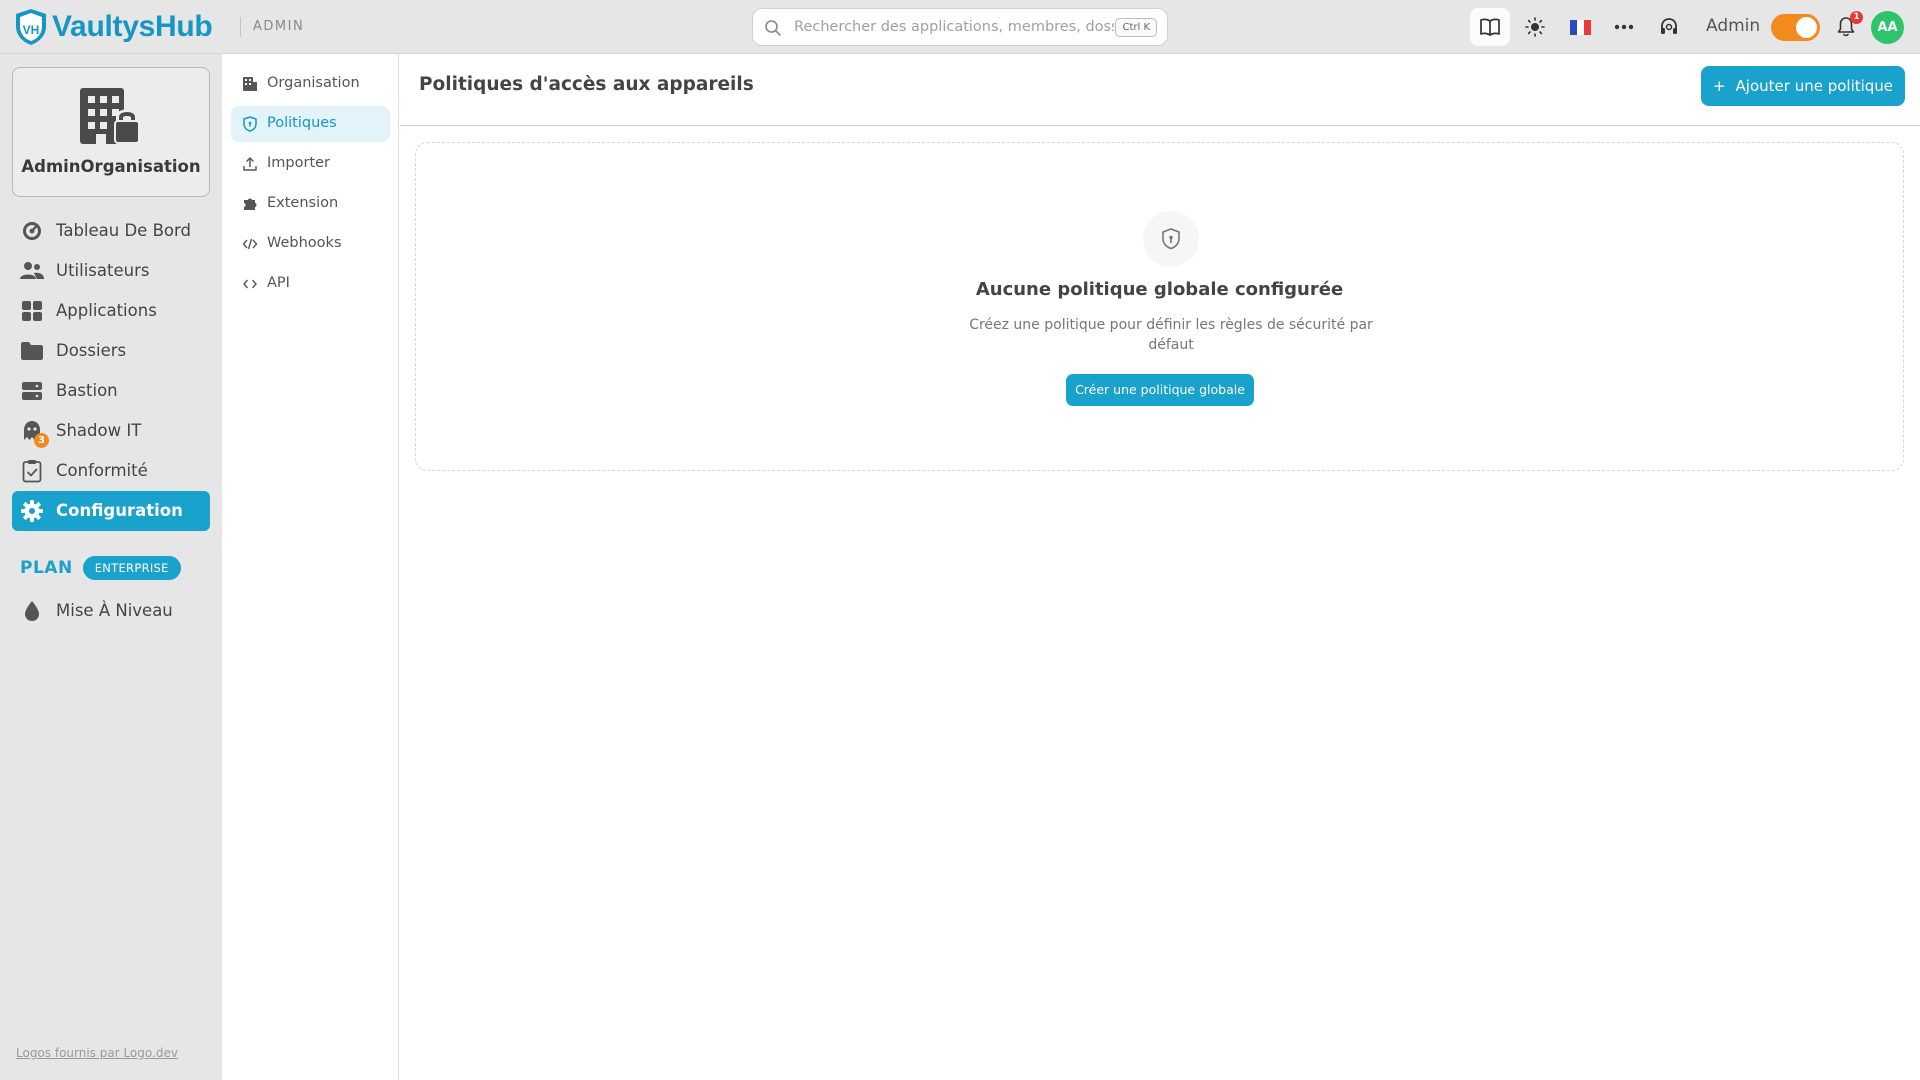  I want to click on sidebar-item-upgrade: Mise À Niveau, so click(111, 611).